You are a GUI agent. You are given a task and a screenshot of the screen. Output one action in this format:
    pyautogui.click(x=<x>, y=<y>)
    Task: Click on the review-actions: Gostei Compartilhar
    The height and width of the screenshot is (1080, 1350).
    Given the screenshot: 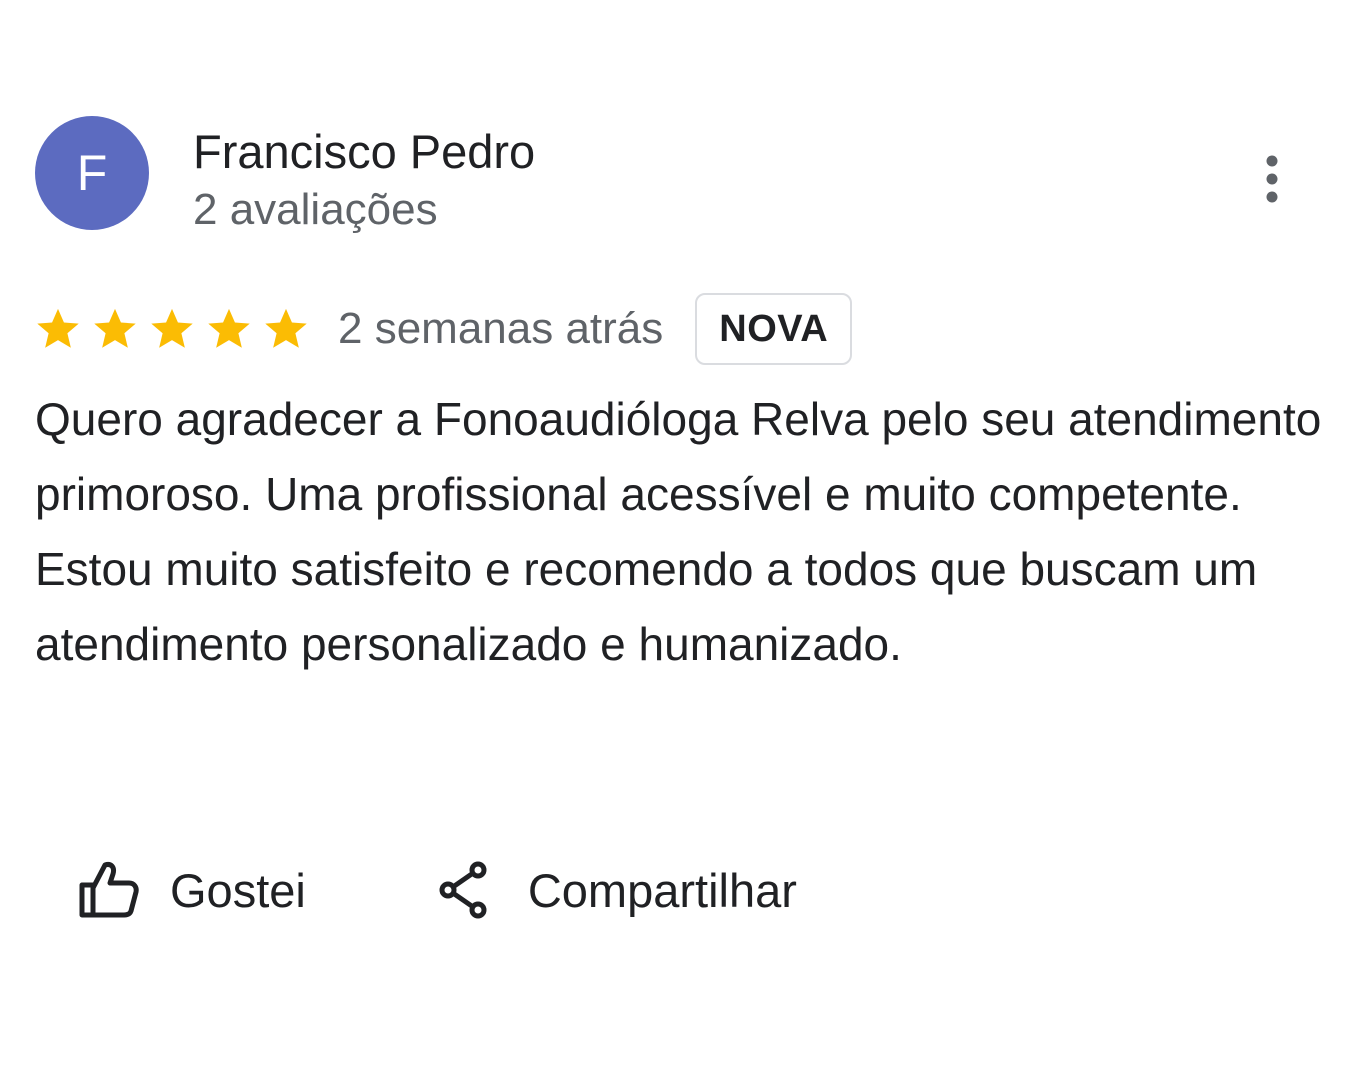 What is the action you would take?
    pyautogui.click(x=437, y=890)
    